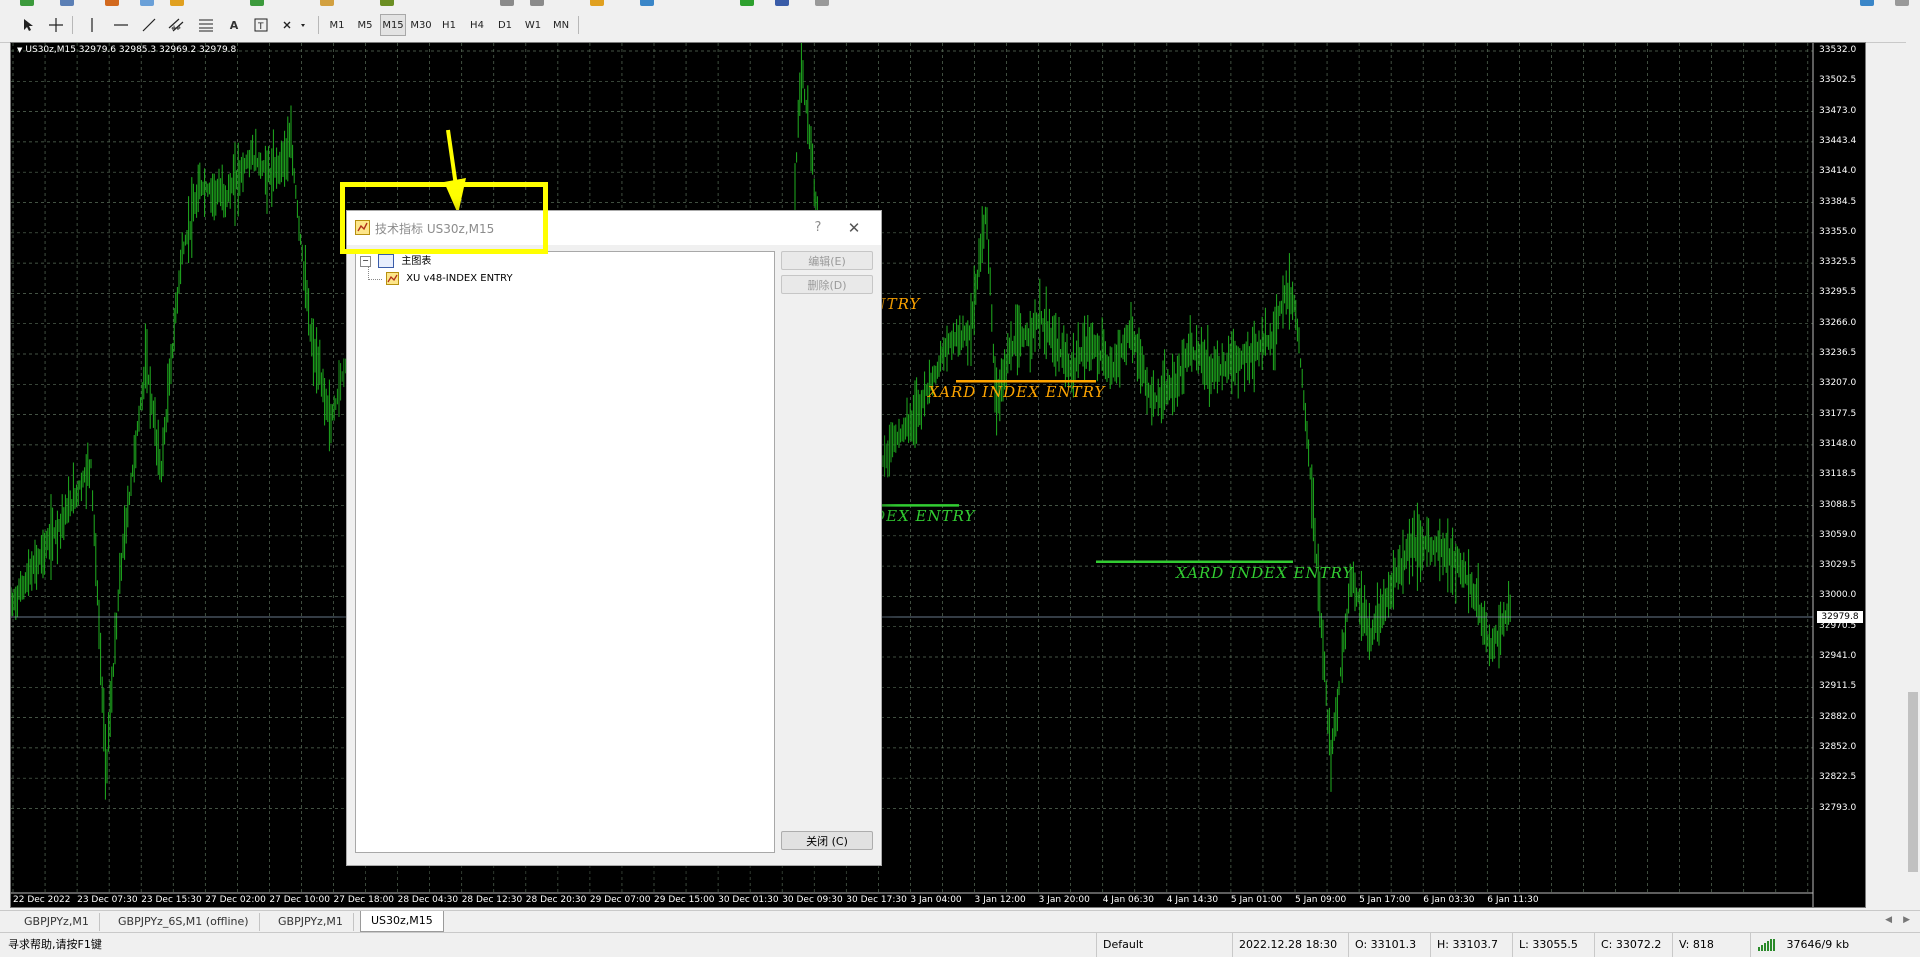 The height and width of the screenshot is (957, 1920). Describe the element at coordinates (1290, 945) in the screenshot. I see `status-datetime: 2022.12.28 18:30` at that location.